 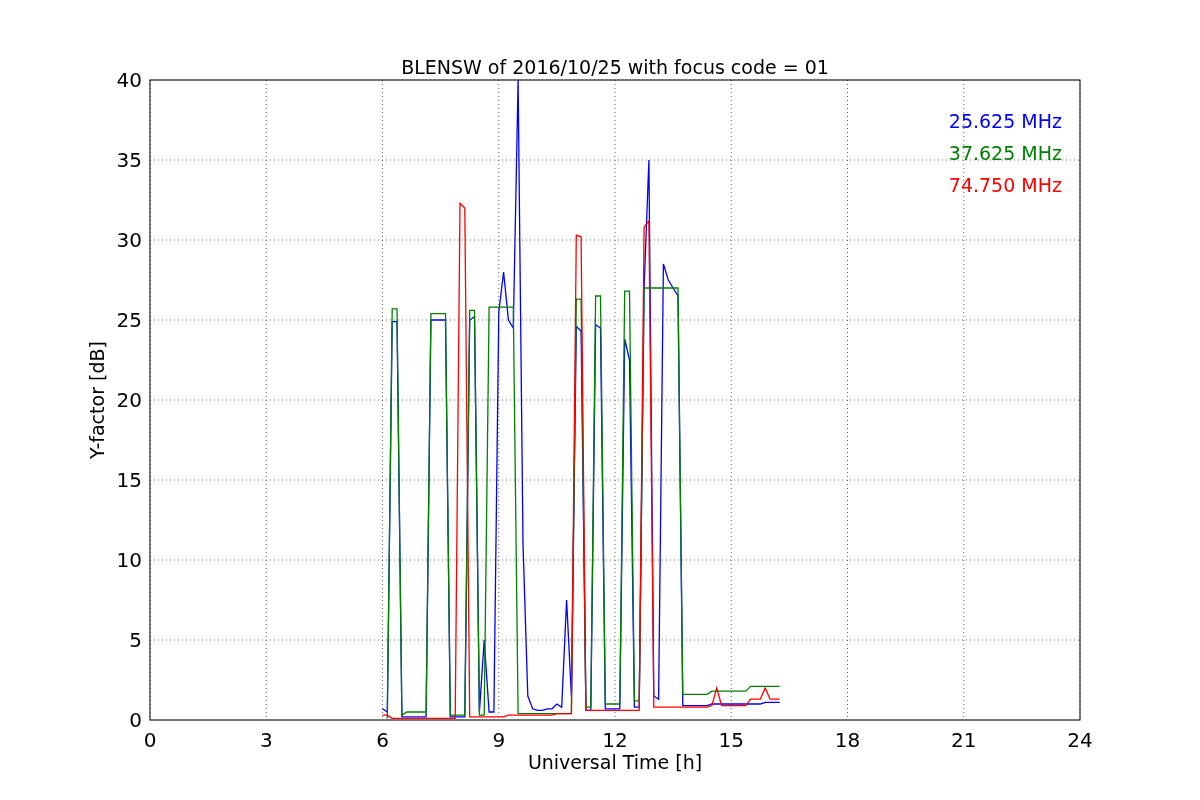 What do you see at coordinates (129, 400) in the screenshot?
I see `y-tick-label: 20` at bounding box center [129, 400].